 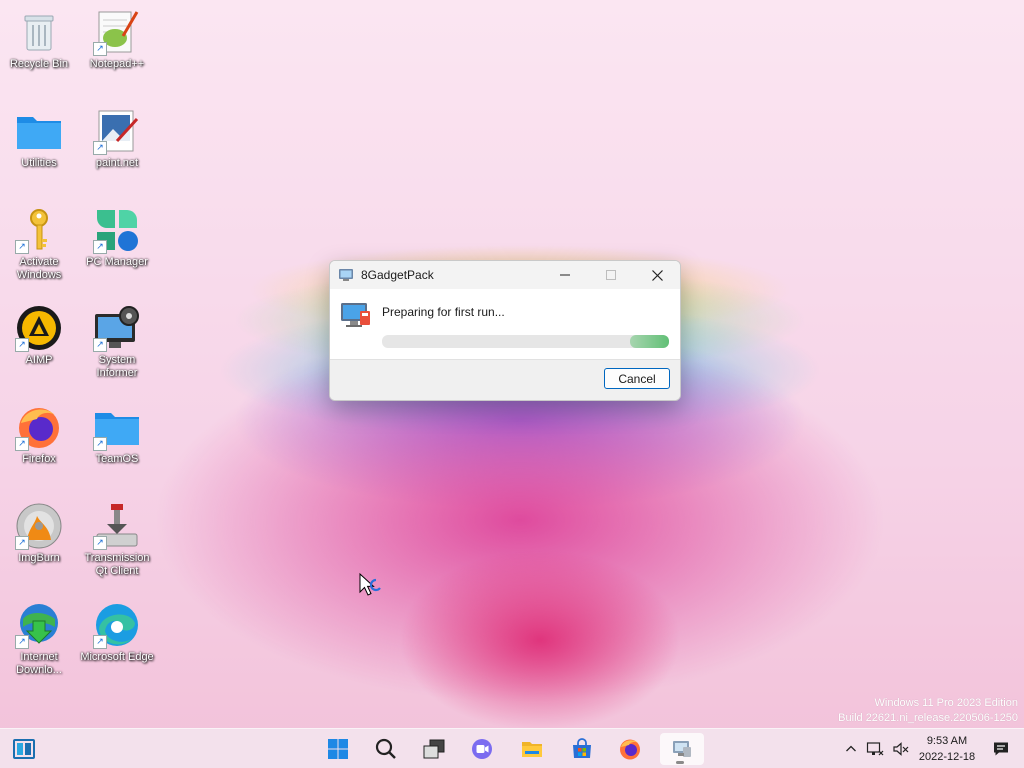 I want to click on teams-chat-icon, so click(x=482, y=749).